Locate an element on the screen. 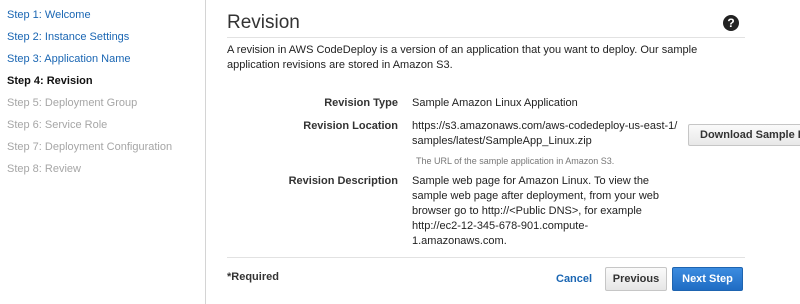  page-title: Revision is located at coordinates (263, 22).